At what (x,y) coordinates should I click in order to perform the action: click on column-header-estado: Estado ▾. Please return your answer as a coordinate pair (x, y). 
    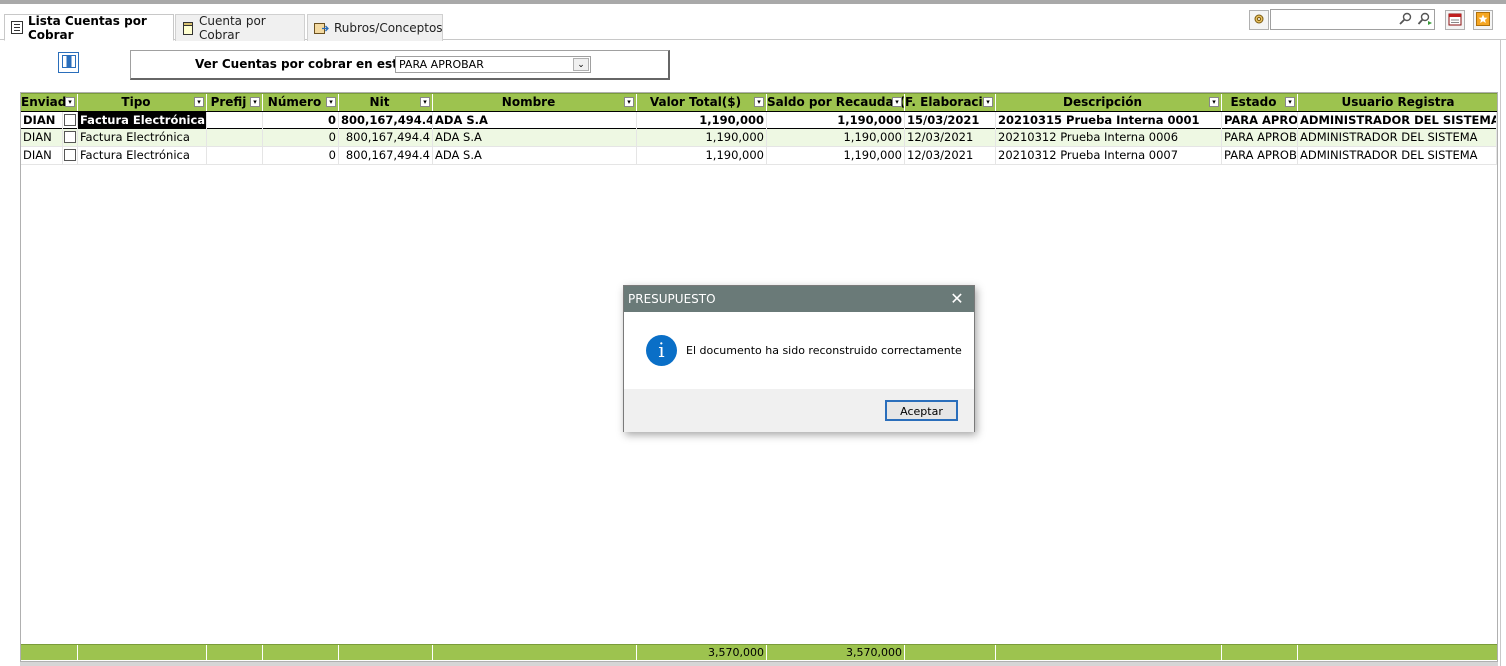
    Looking at the image, I should click on (1260, 102).